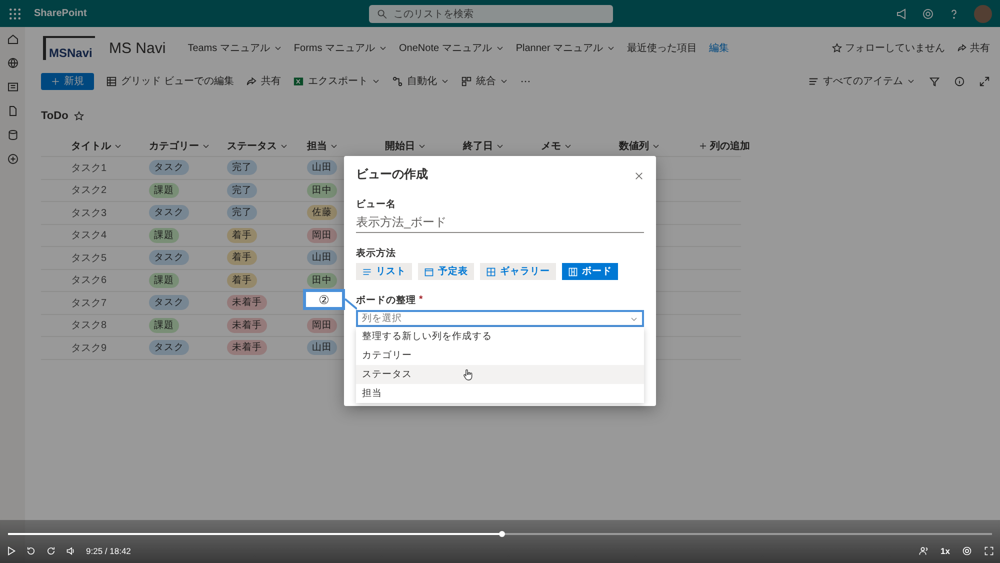 The width and height of the screenshot is (1000, 563). Describe the element at coordinates (11, 551) in the screenshot. I see `play-icon` at that location.